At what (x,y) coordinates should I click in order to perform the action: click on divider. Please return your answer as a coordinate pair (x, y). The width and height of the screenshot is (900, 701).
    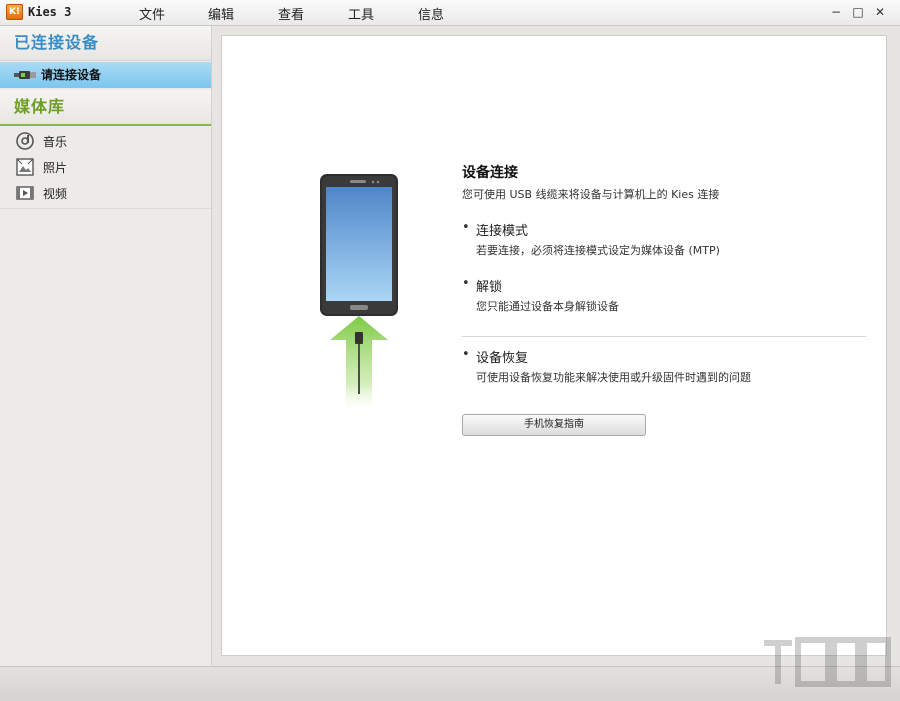
    Looking at the image, I should click on (664, 336).